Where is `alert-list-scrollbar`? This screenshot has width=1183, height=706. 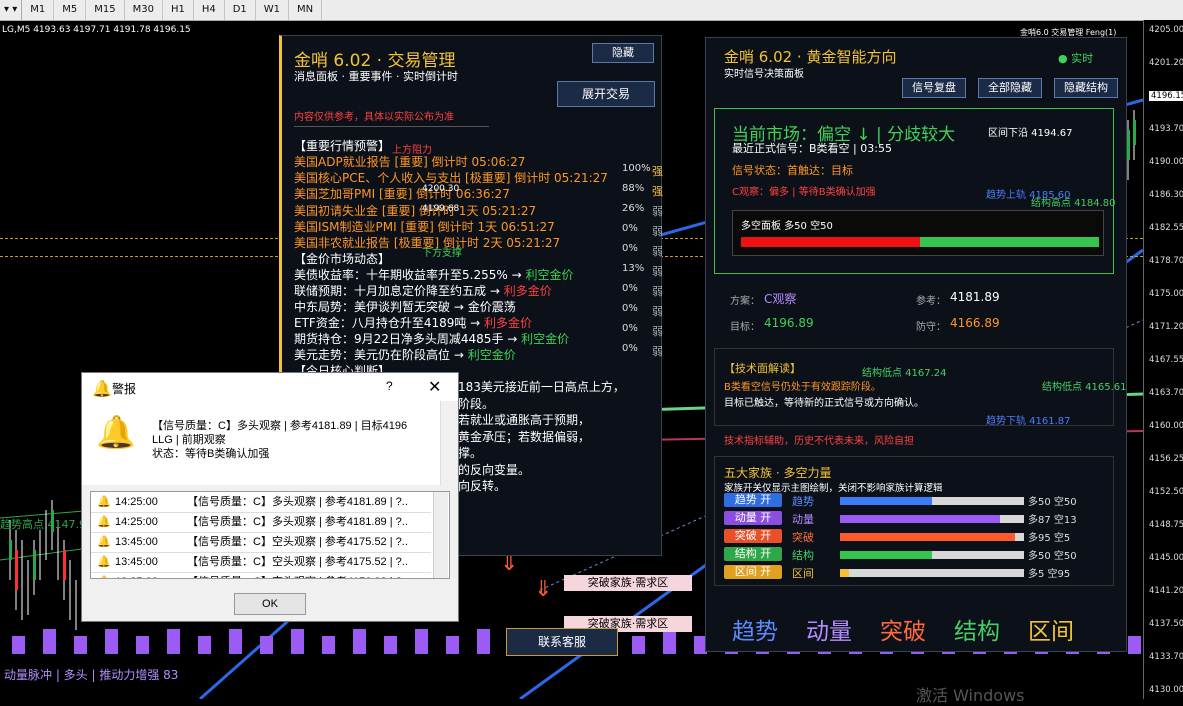 alert-list-scrollbar is located at coordinates (440, 535).